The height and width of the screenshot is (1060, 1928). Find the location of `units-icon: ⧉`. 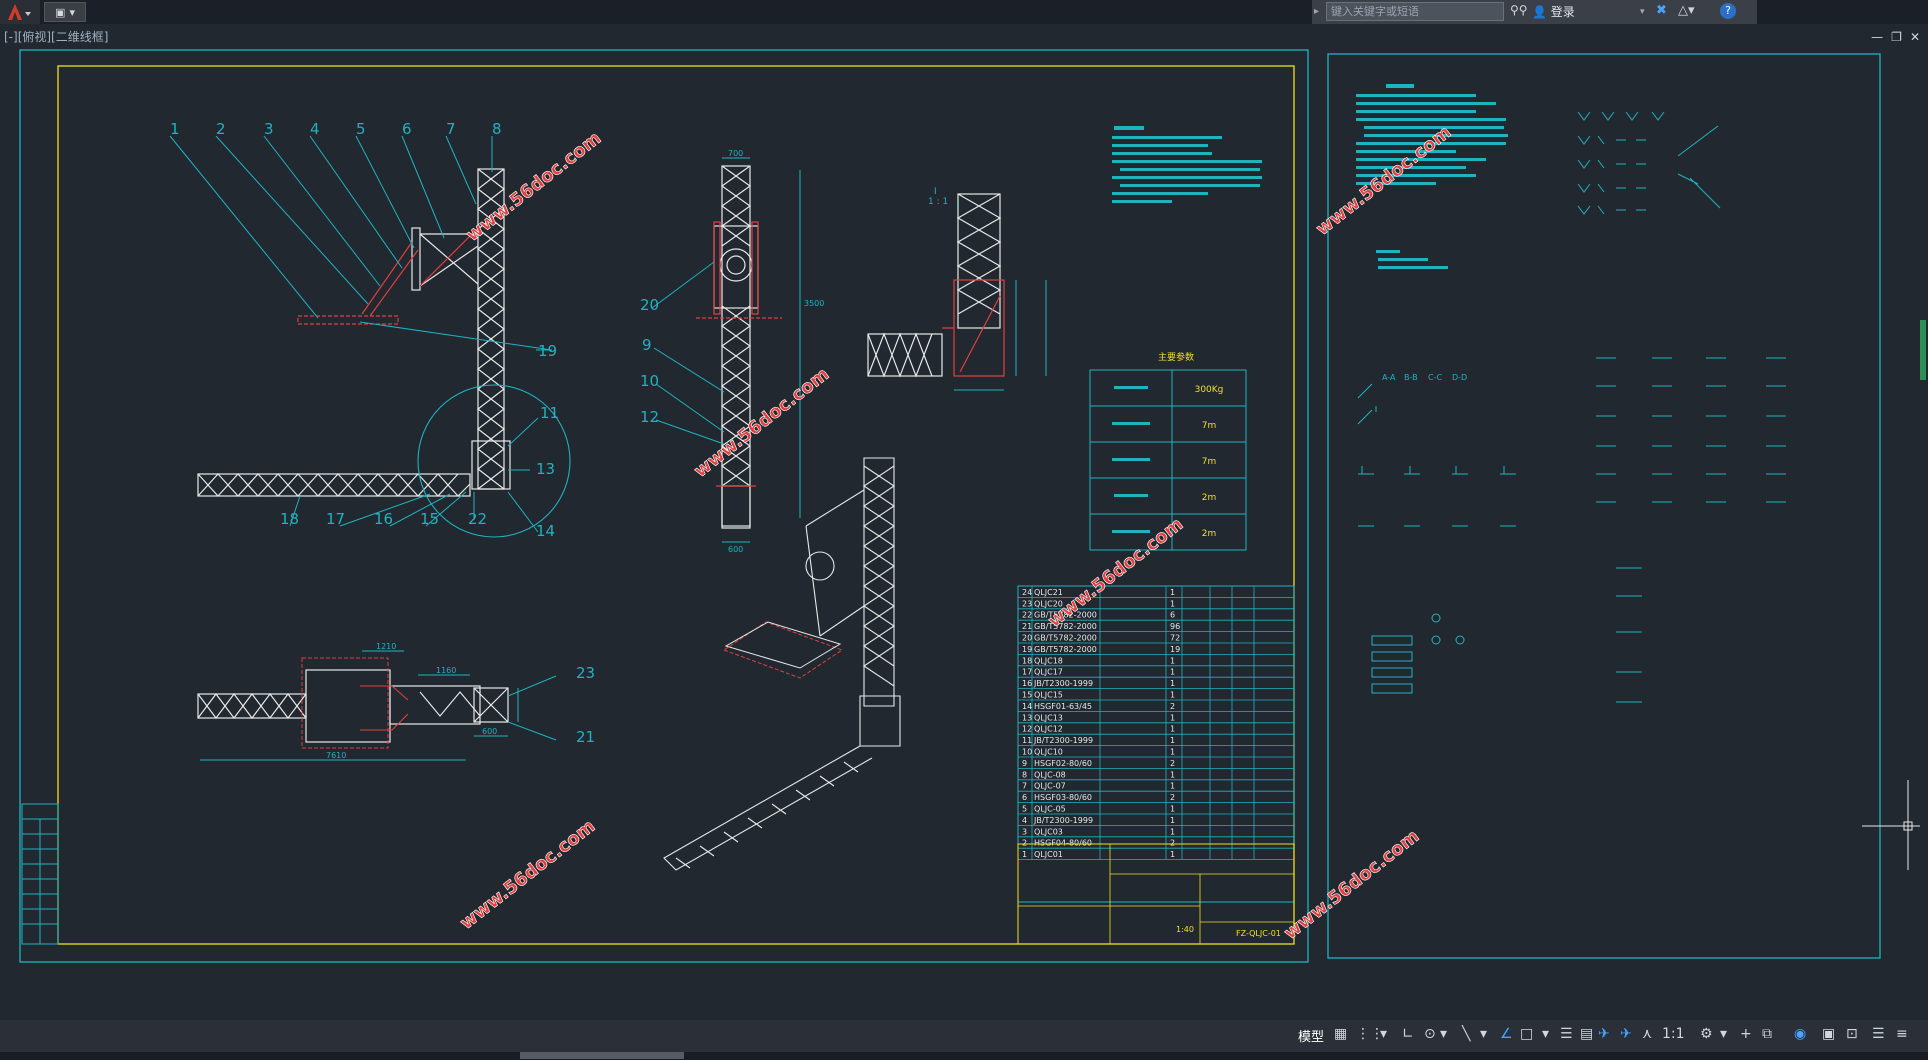

units-icon: ⧉ is located at coordinates (1767, 1034).